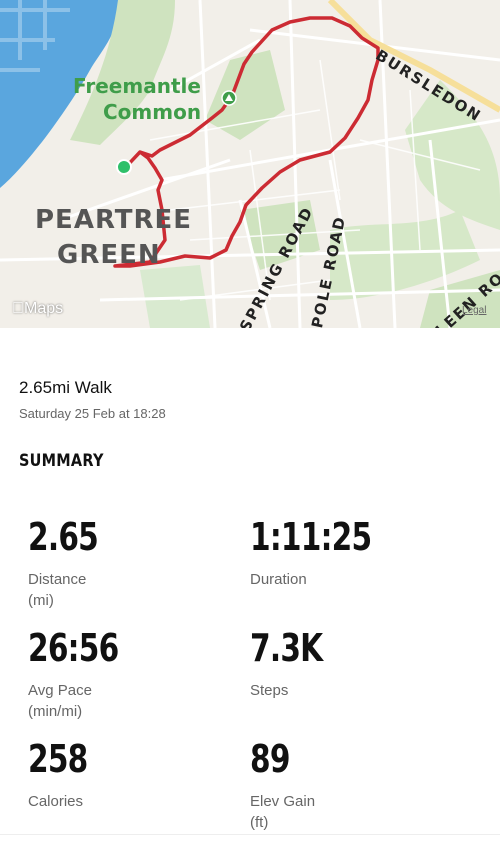  What do you see at coordinates (92, 413) in the screenshot?
I see `activity-datetime: Saturday 25 Feb at 18:28` at bounding box center [92, 413].